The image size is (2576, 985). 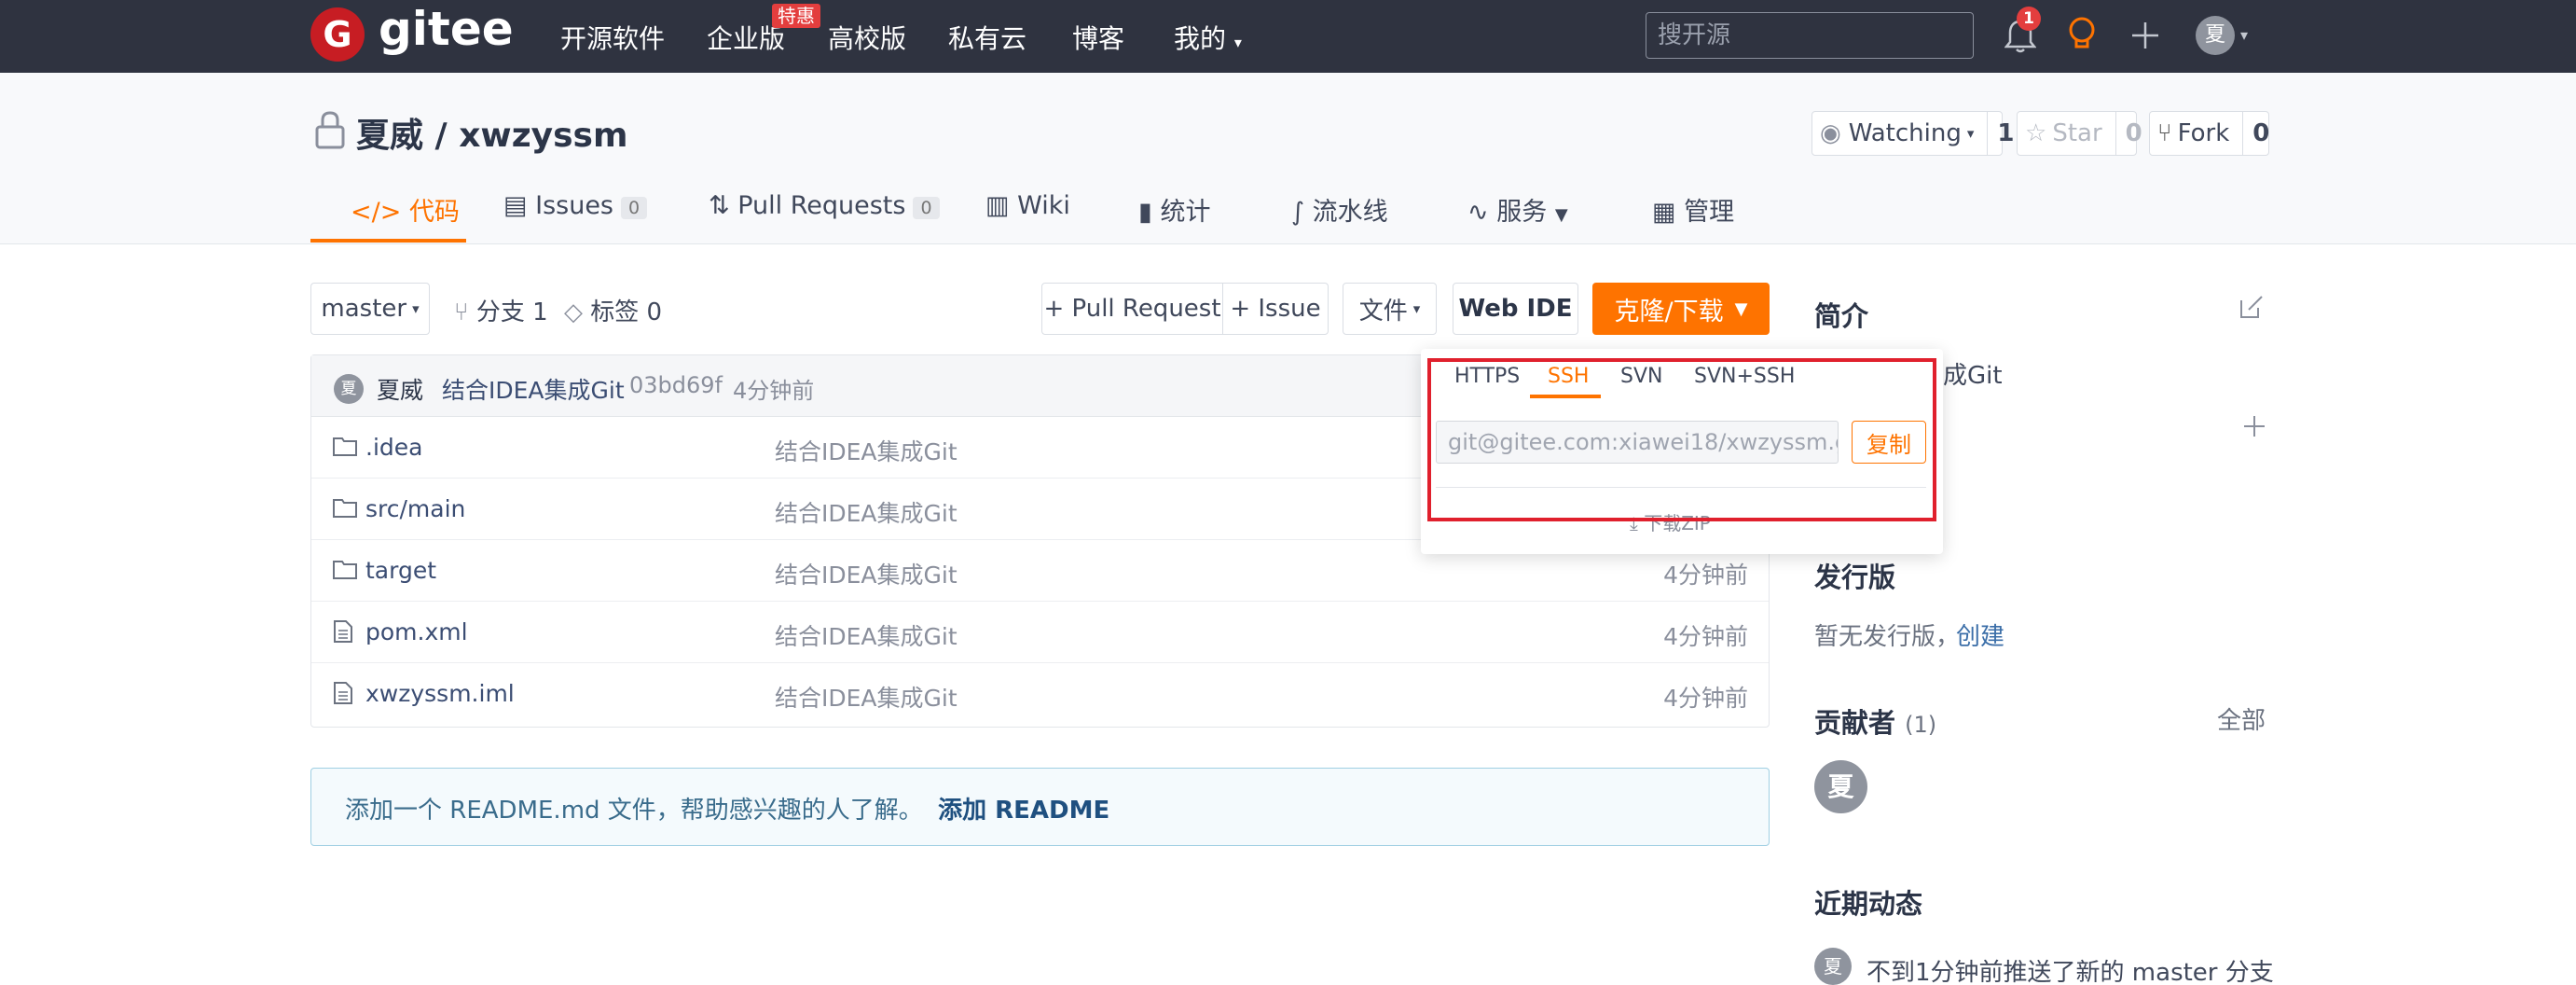 I want to click on file-name: target, so click(x=400, y=570).